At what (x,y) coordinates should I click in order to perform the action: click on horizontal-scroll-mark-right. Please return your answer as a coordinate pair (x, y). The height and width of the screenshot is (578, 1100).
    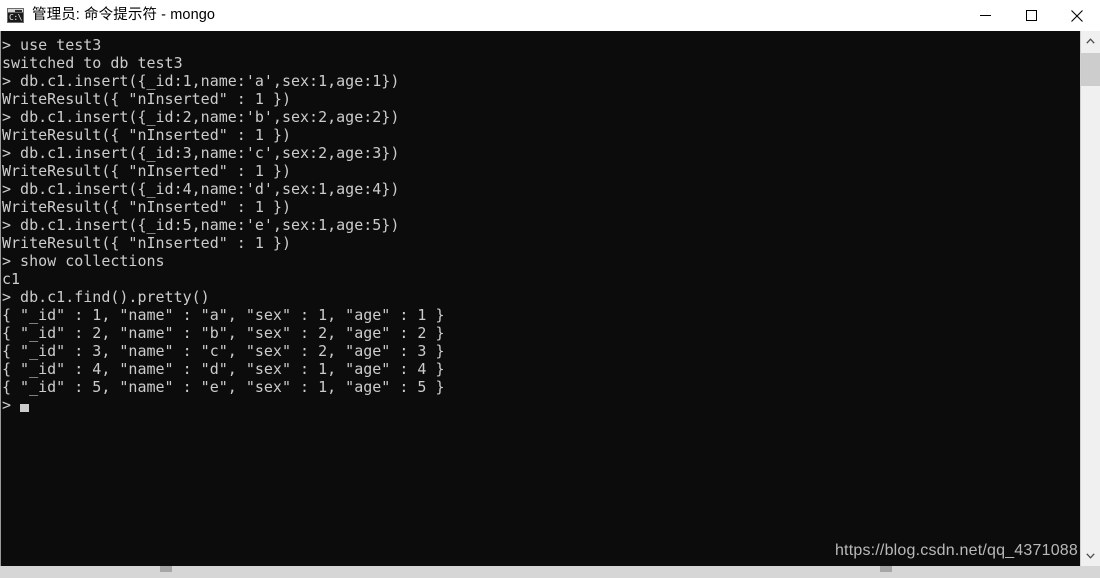
    Looking at the image, I should click on (886, 569).